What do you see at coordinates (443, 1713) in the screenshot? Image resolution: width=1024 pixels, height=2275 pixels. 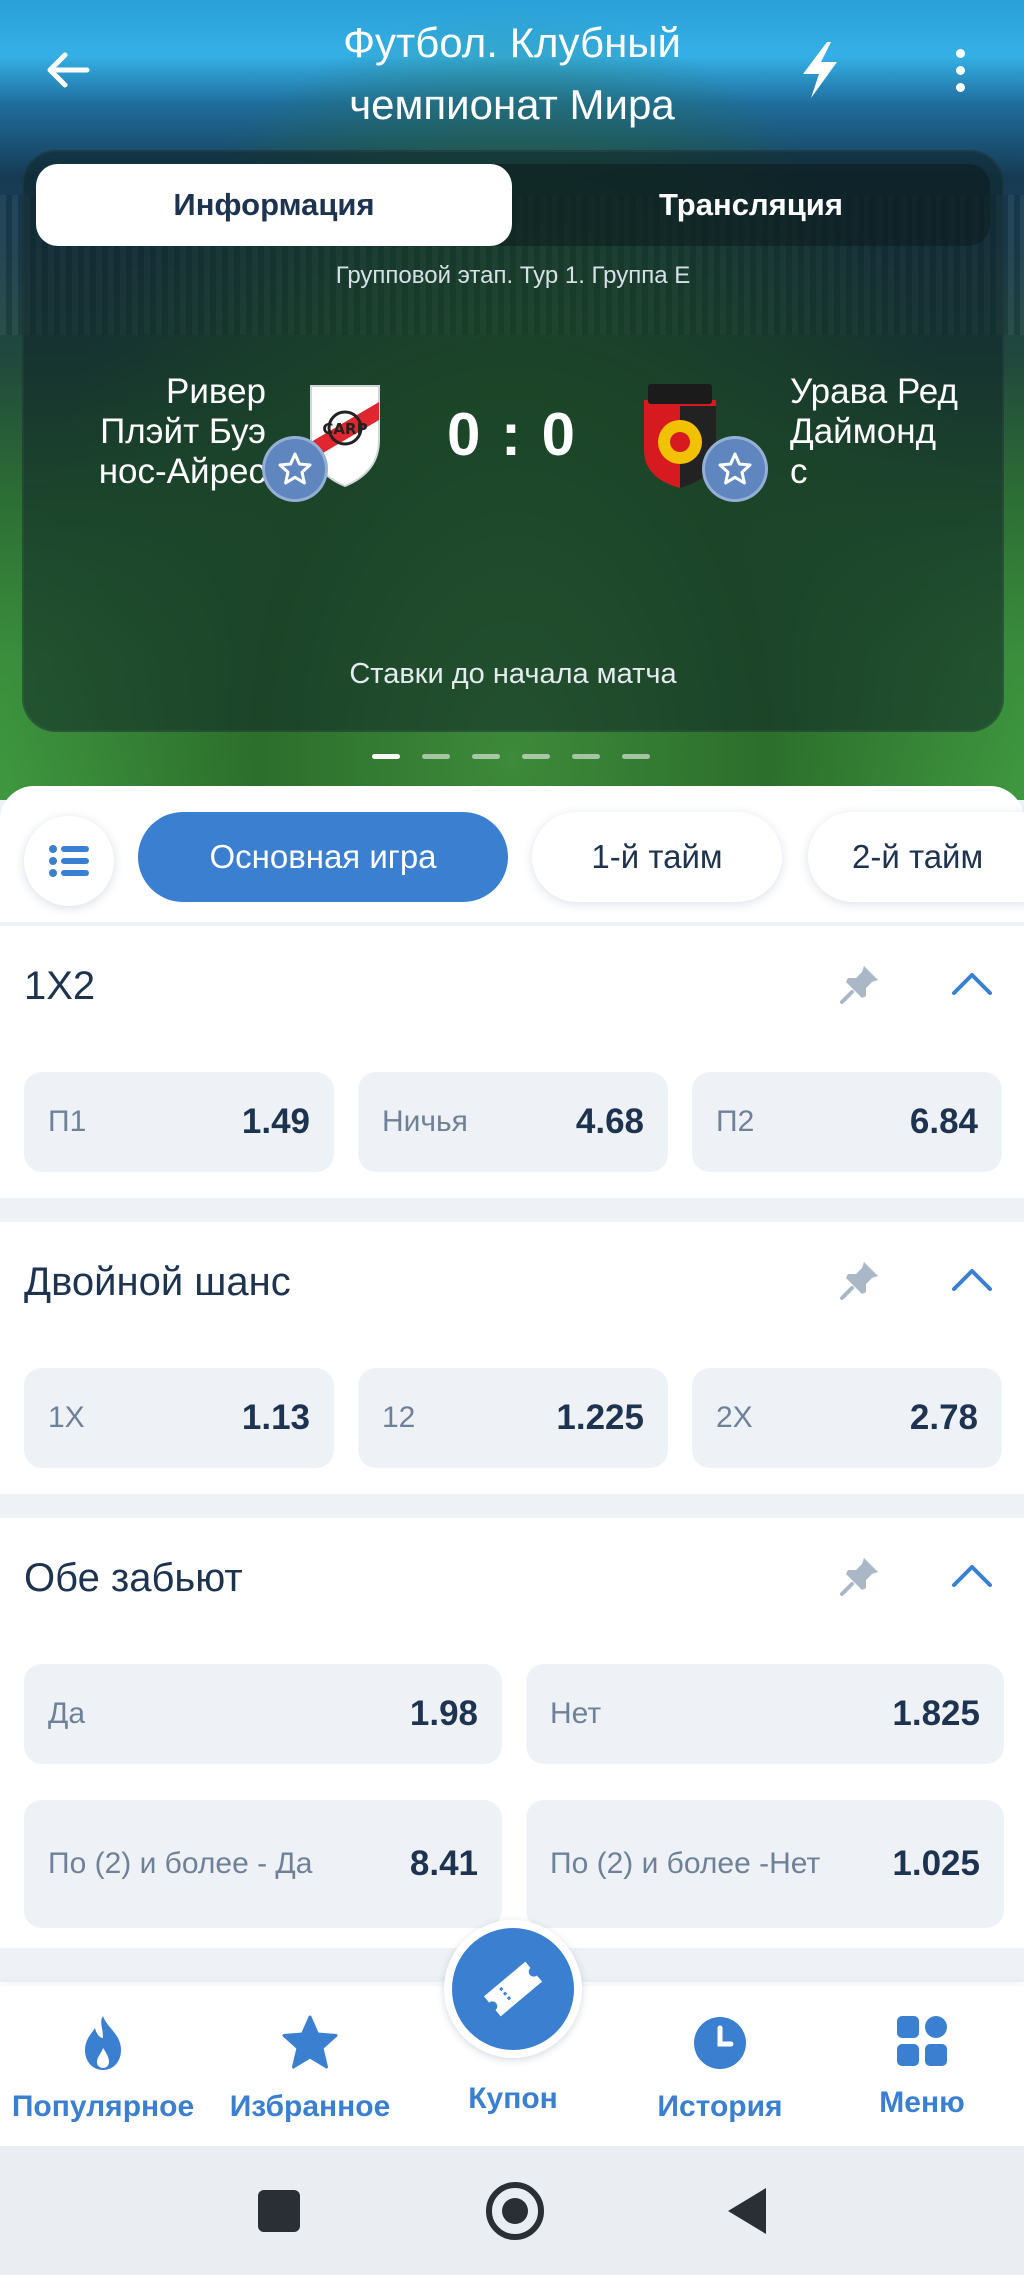 I see `odd-value: 1.98` at bounding box center [443, 1713].